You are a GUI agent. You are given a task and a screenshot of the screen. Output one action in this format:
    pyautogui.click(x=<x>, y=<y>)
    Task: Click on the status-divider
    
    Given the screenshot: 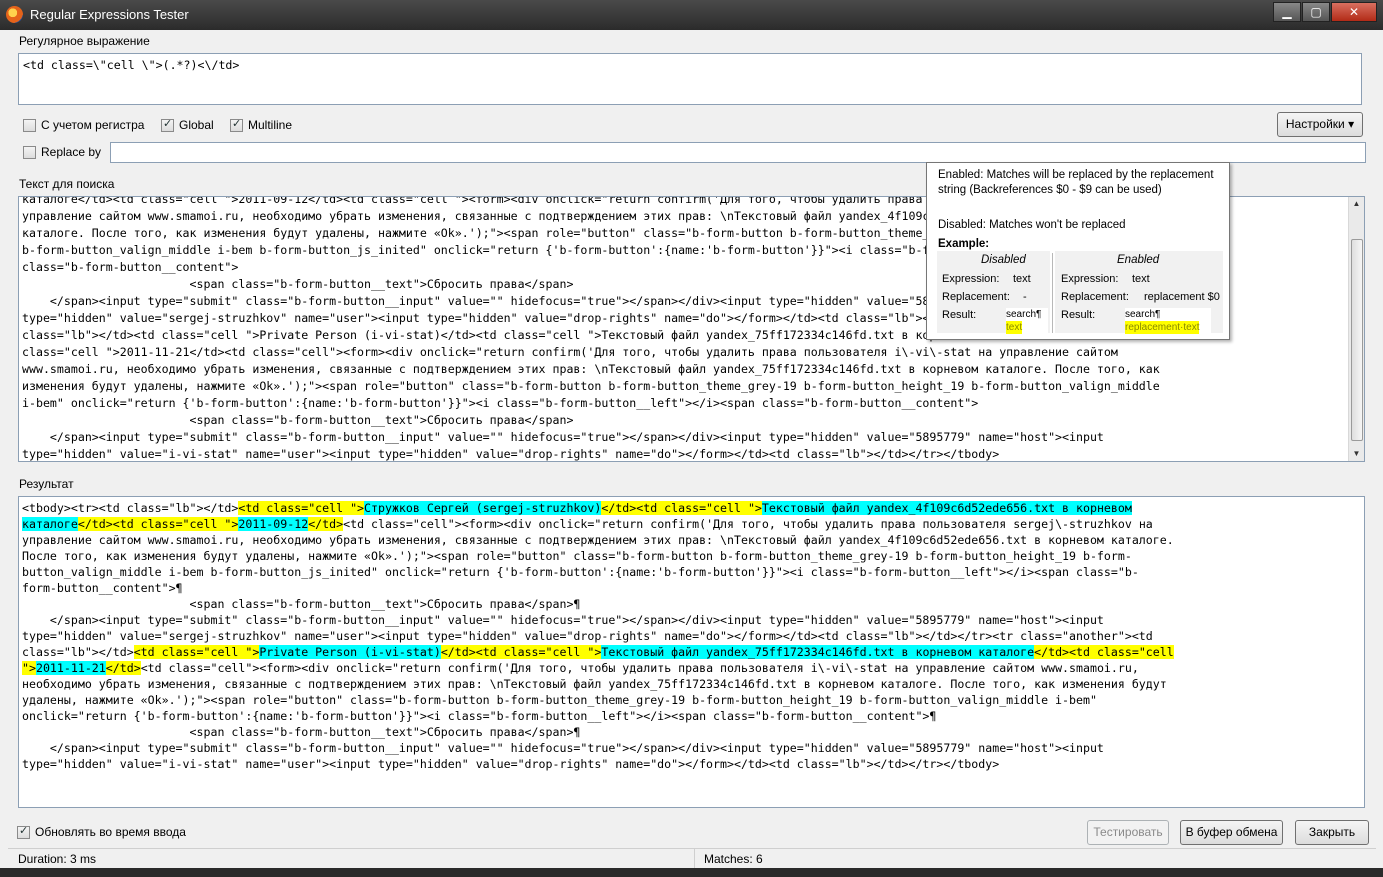 What is the action you would take?
    pyautogui.click(x=694, y=859)
    